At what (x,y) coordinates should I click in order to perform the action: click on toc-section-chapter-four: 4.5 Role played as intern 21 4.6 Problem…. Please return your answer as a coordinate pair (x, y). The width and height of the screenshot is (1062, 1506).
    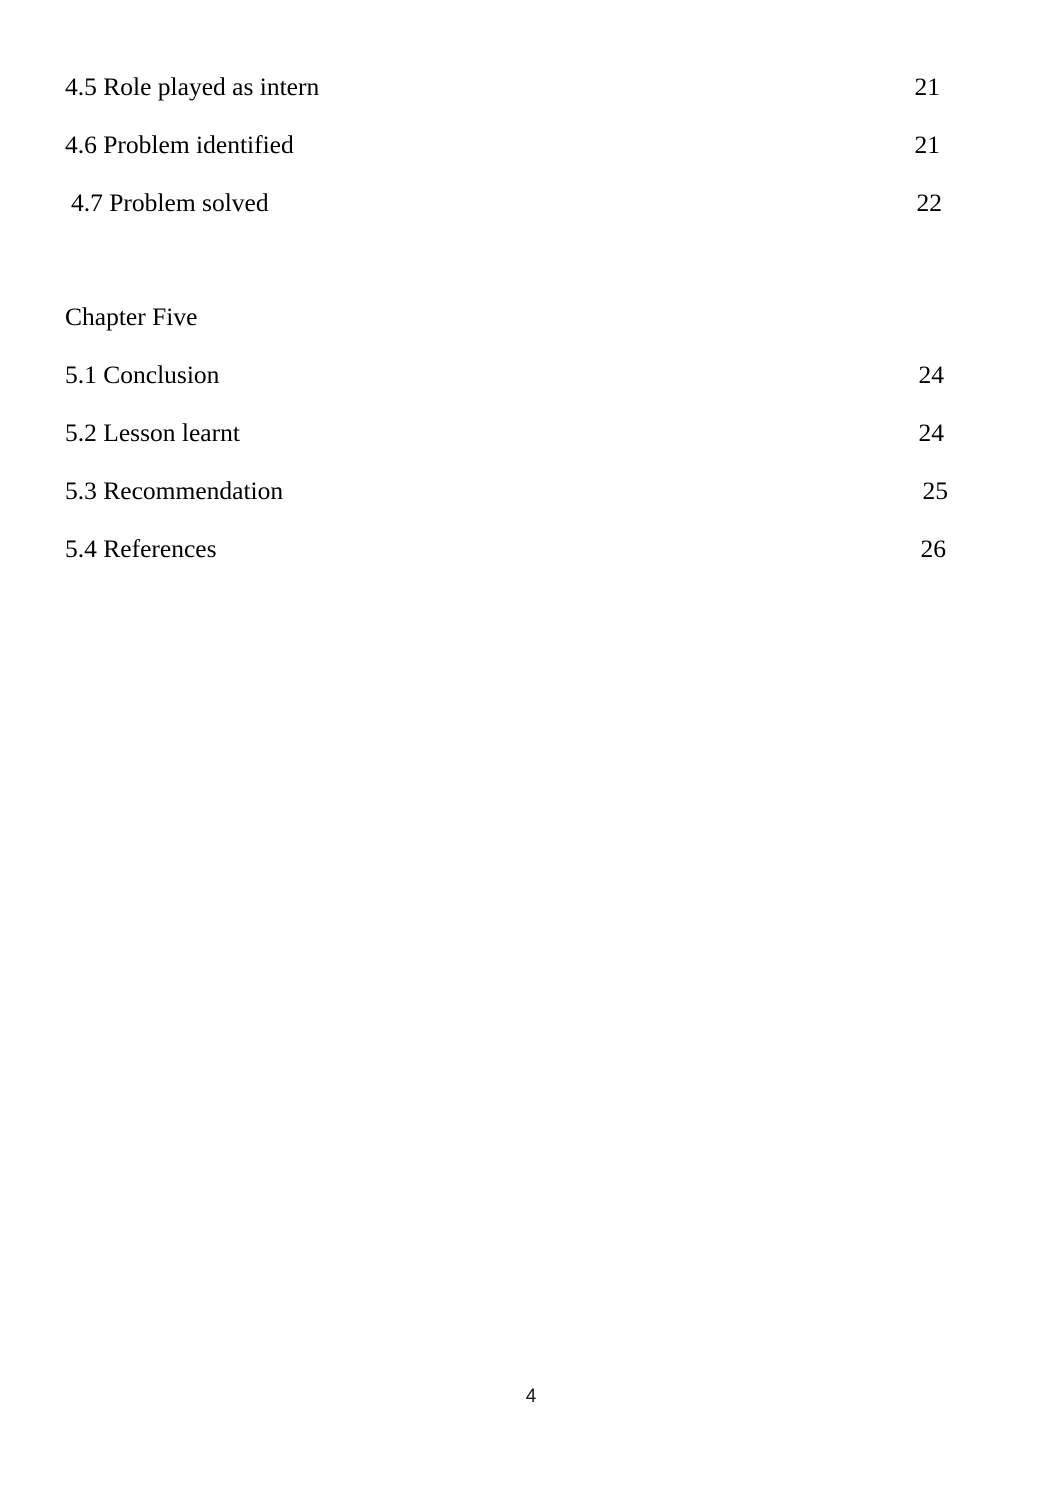
    Looking at the image, I should click on (510, 145).